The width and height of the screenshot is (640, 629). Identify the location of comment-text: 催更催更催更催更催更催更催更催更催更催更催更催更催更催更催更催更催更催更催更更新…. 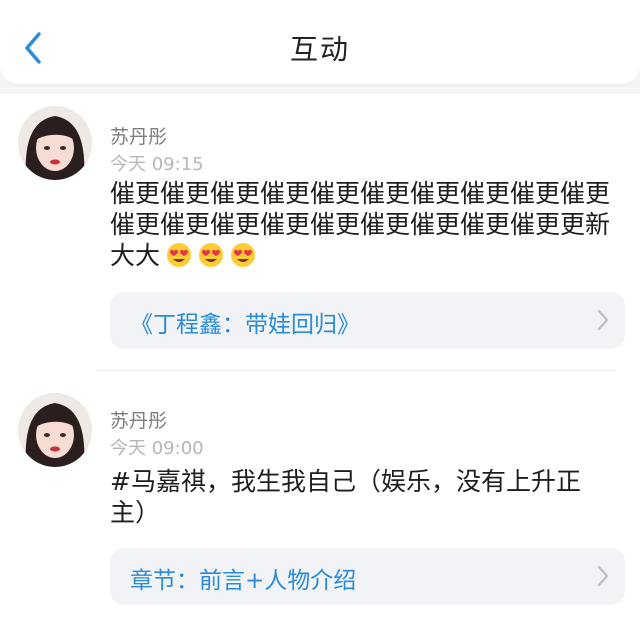
(364, 224).